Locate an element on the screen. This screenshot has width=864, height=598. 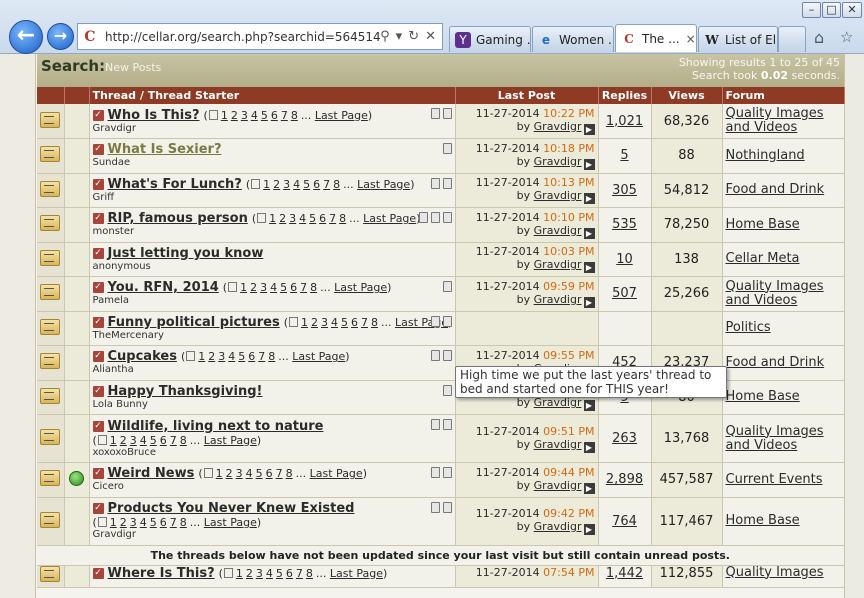
thread-title-link: Happy Thanksgiving! is located at coordinates (185, 391).